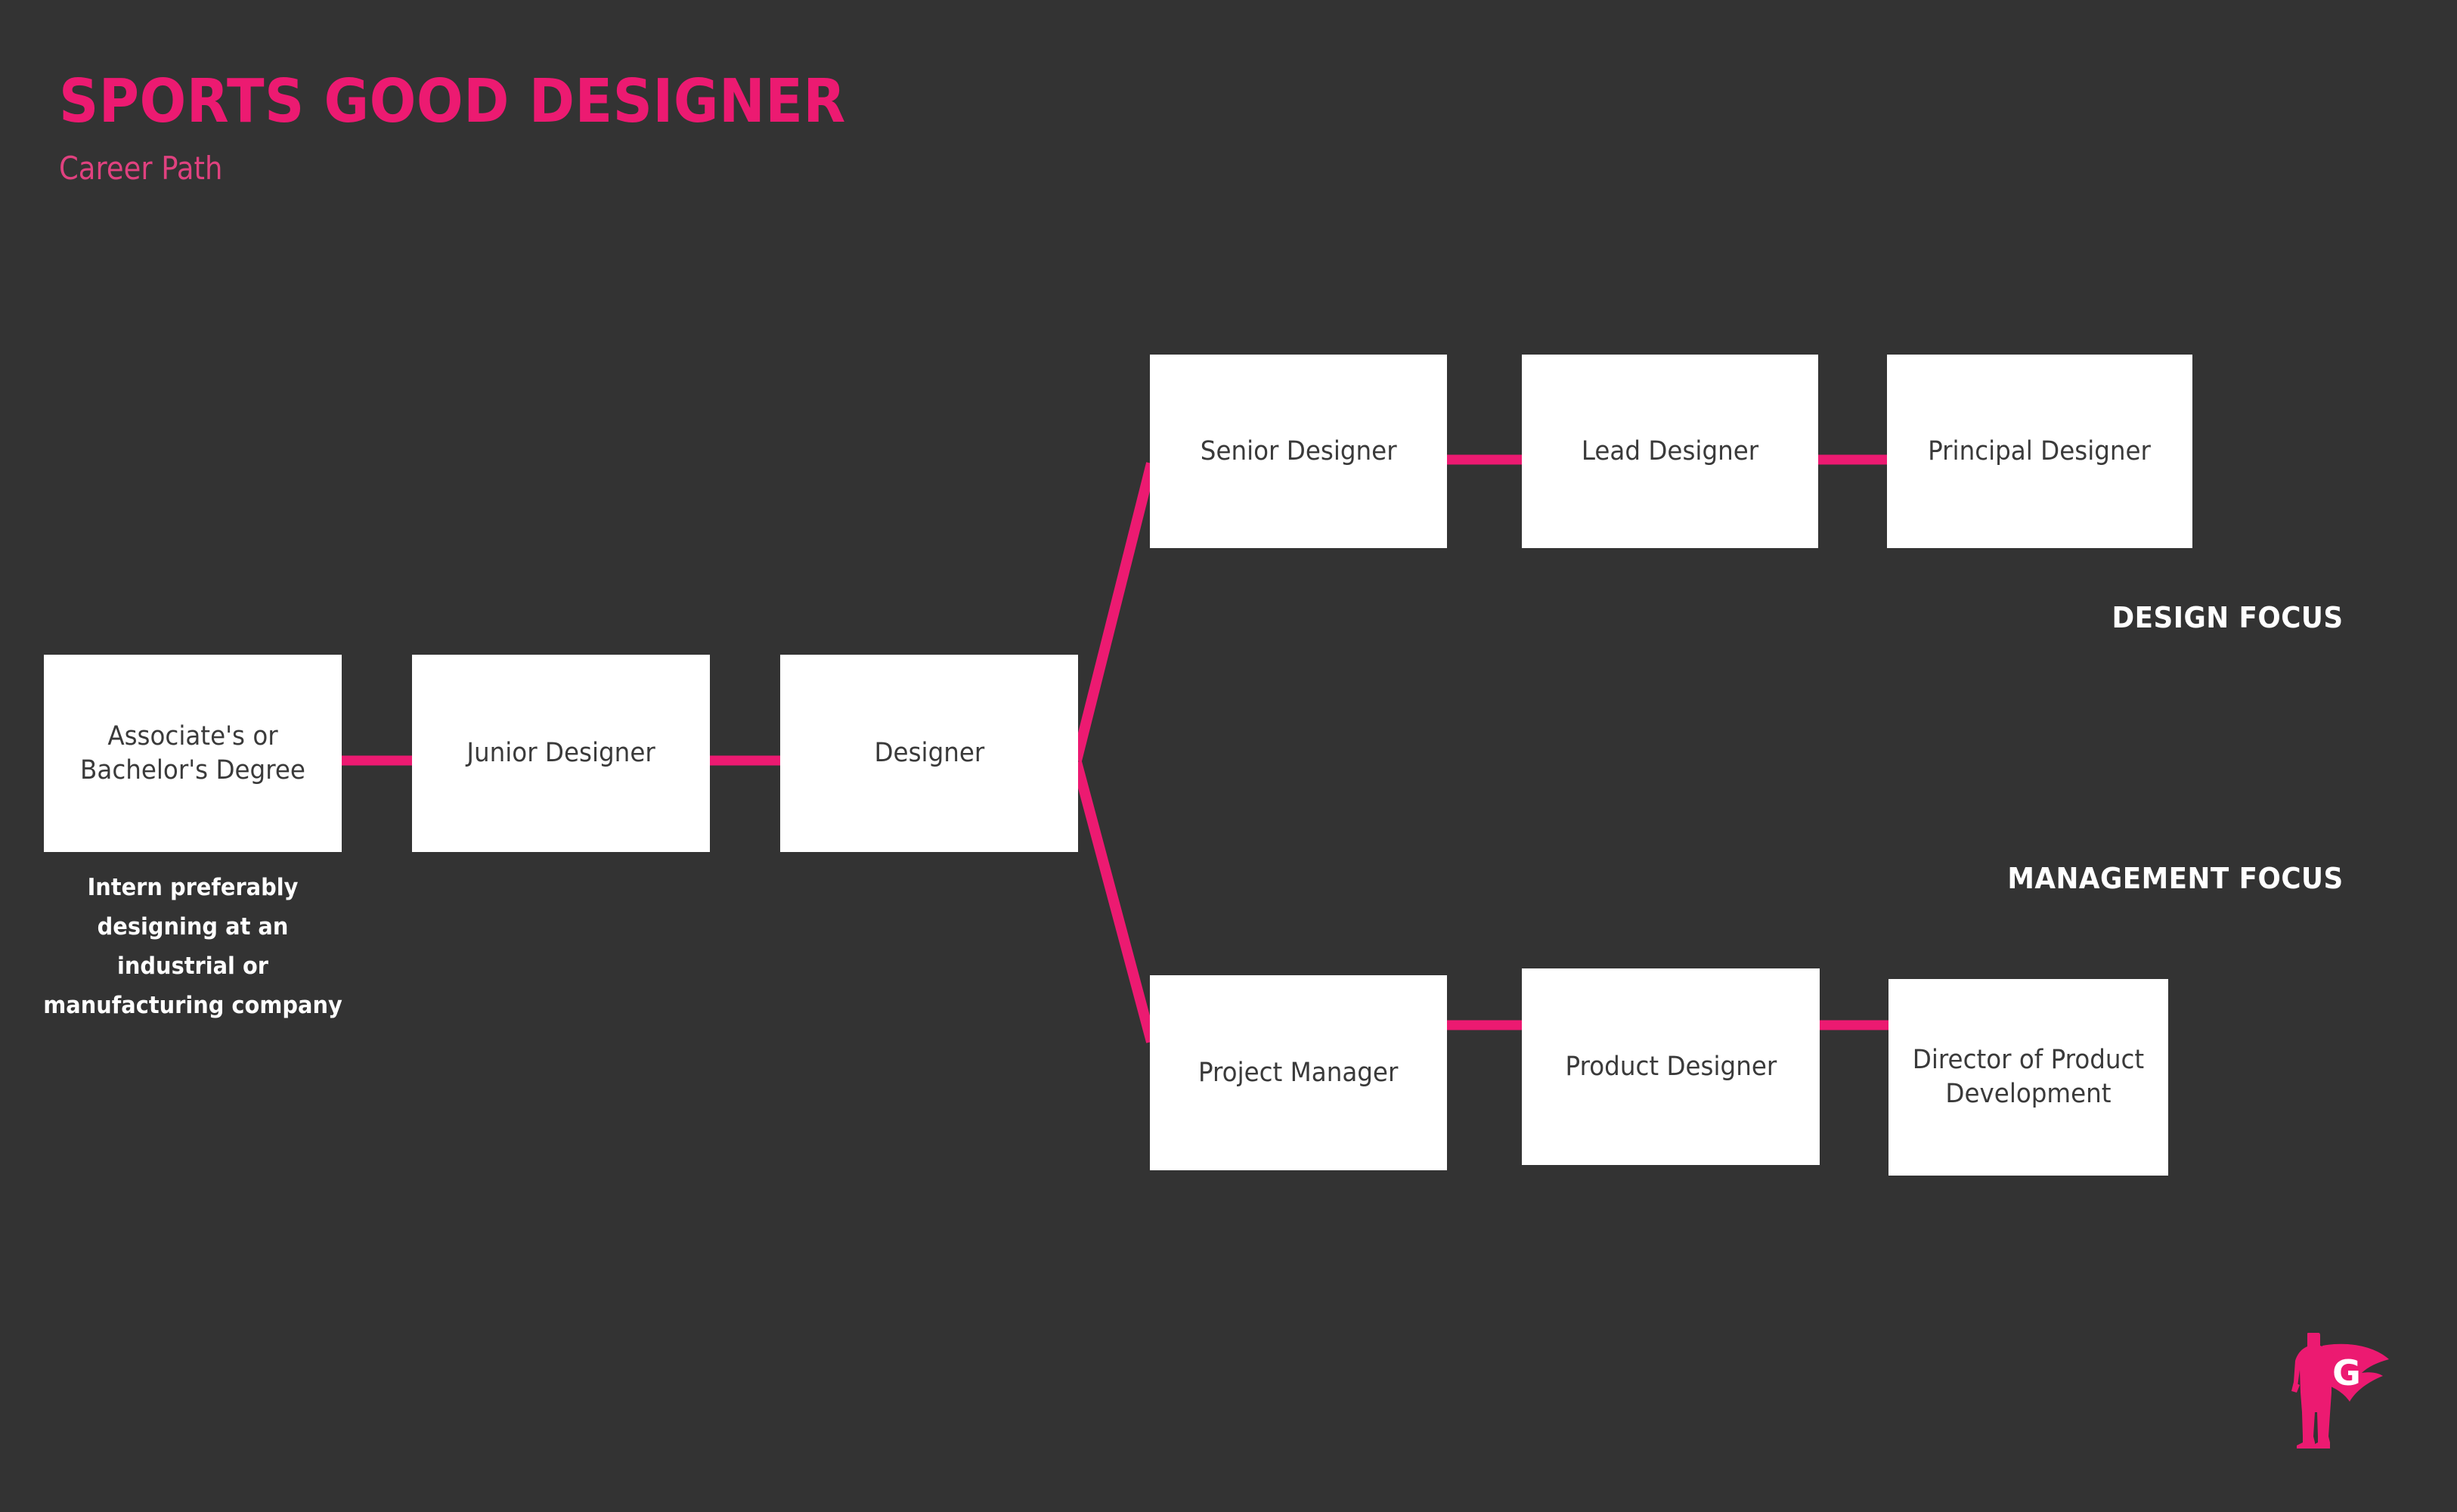 The width and height of the screenshot is (2457, 1512). What do you see at coordinates (1114, 612) in the screenshot?
I see `connector-designer-to-senior` at bounding box center [1114, 612].